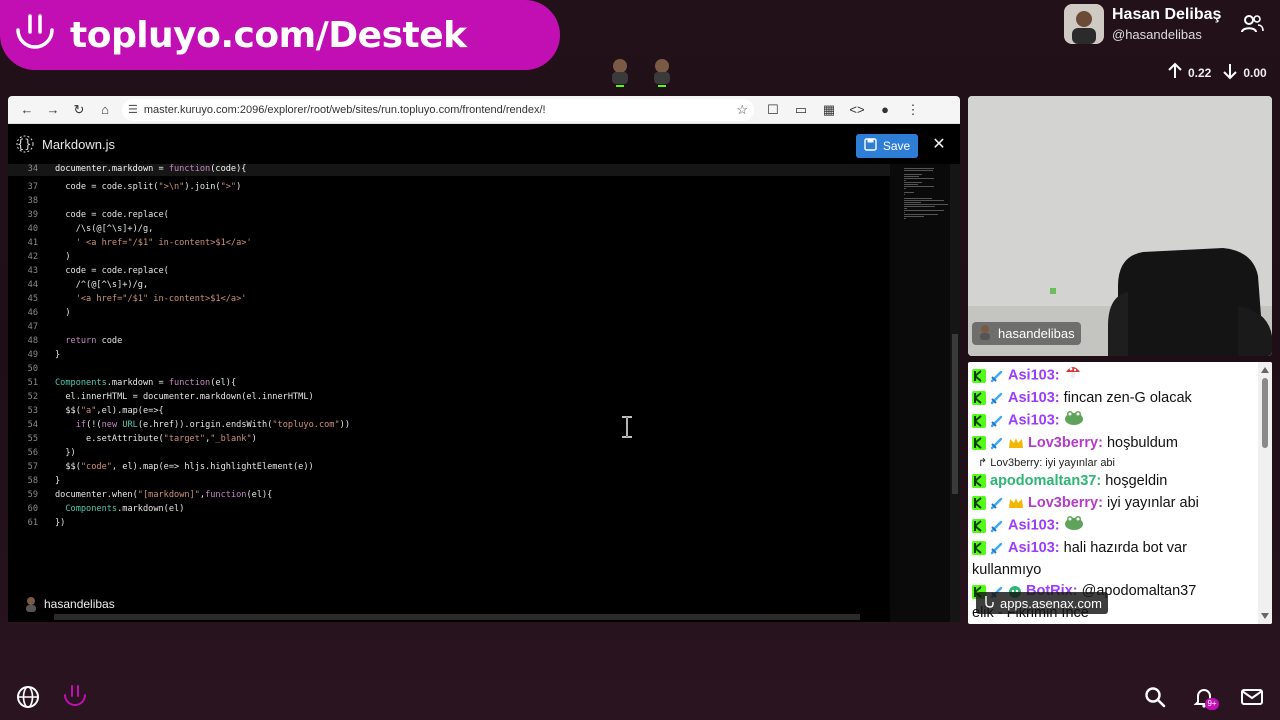  I want to click on code-line: 39 code = code.replace(, so click(88, 215).